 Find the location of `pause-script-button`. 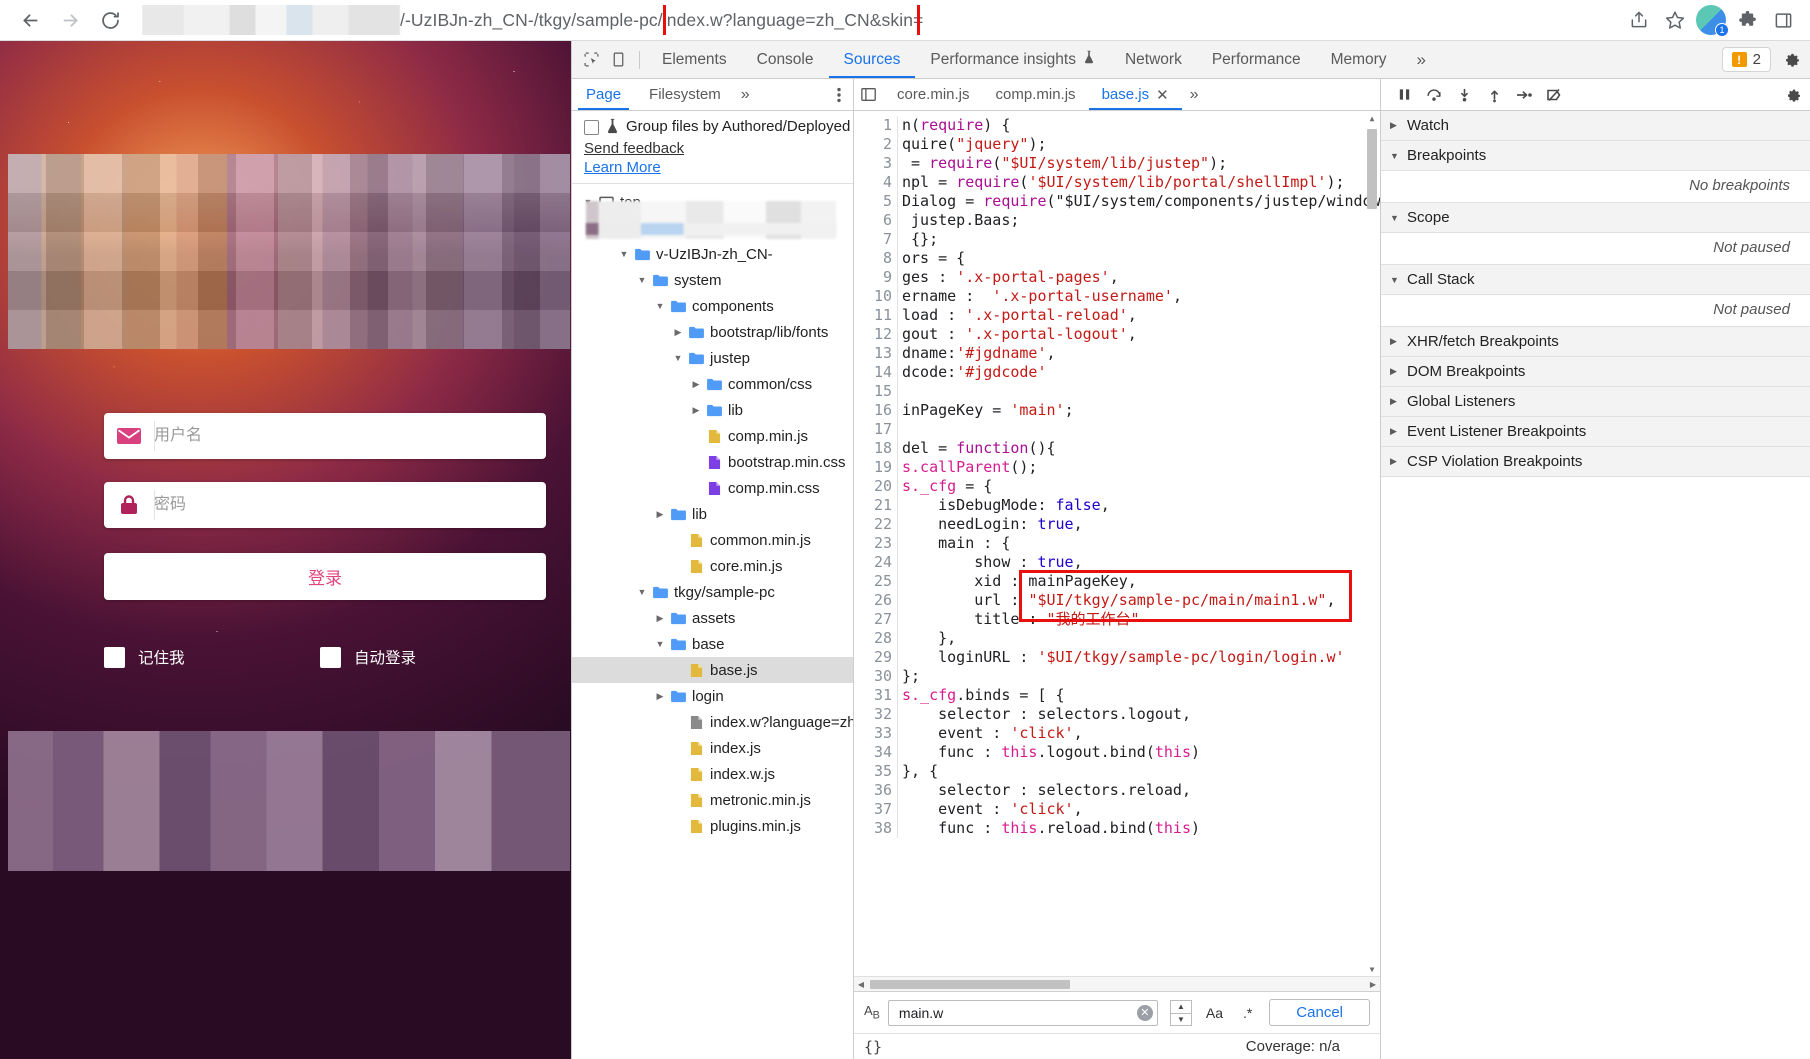

pause-script-button is located at coordinates (1404, 95).